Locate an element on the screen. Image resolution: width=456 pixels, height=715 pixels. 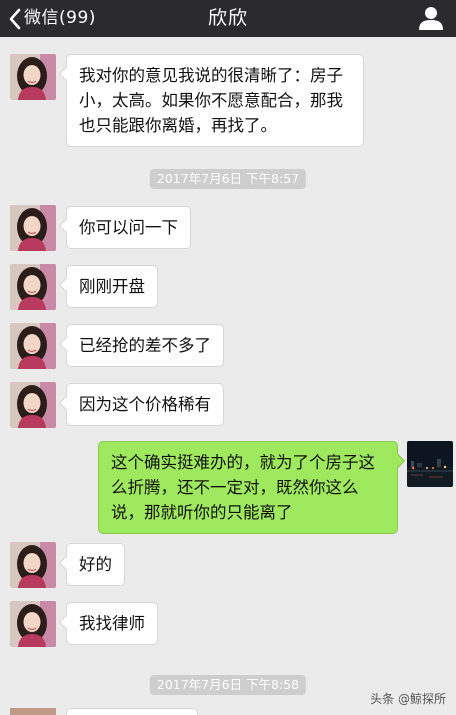
timestamp: 2017年7月6日 下午8:57 is located at coordinates (228, 179).